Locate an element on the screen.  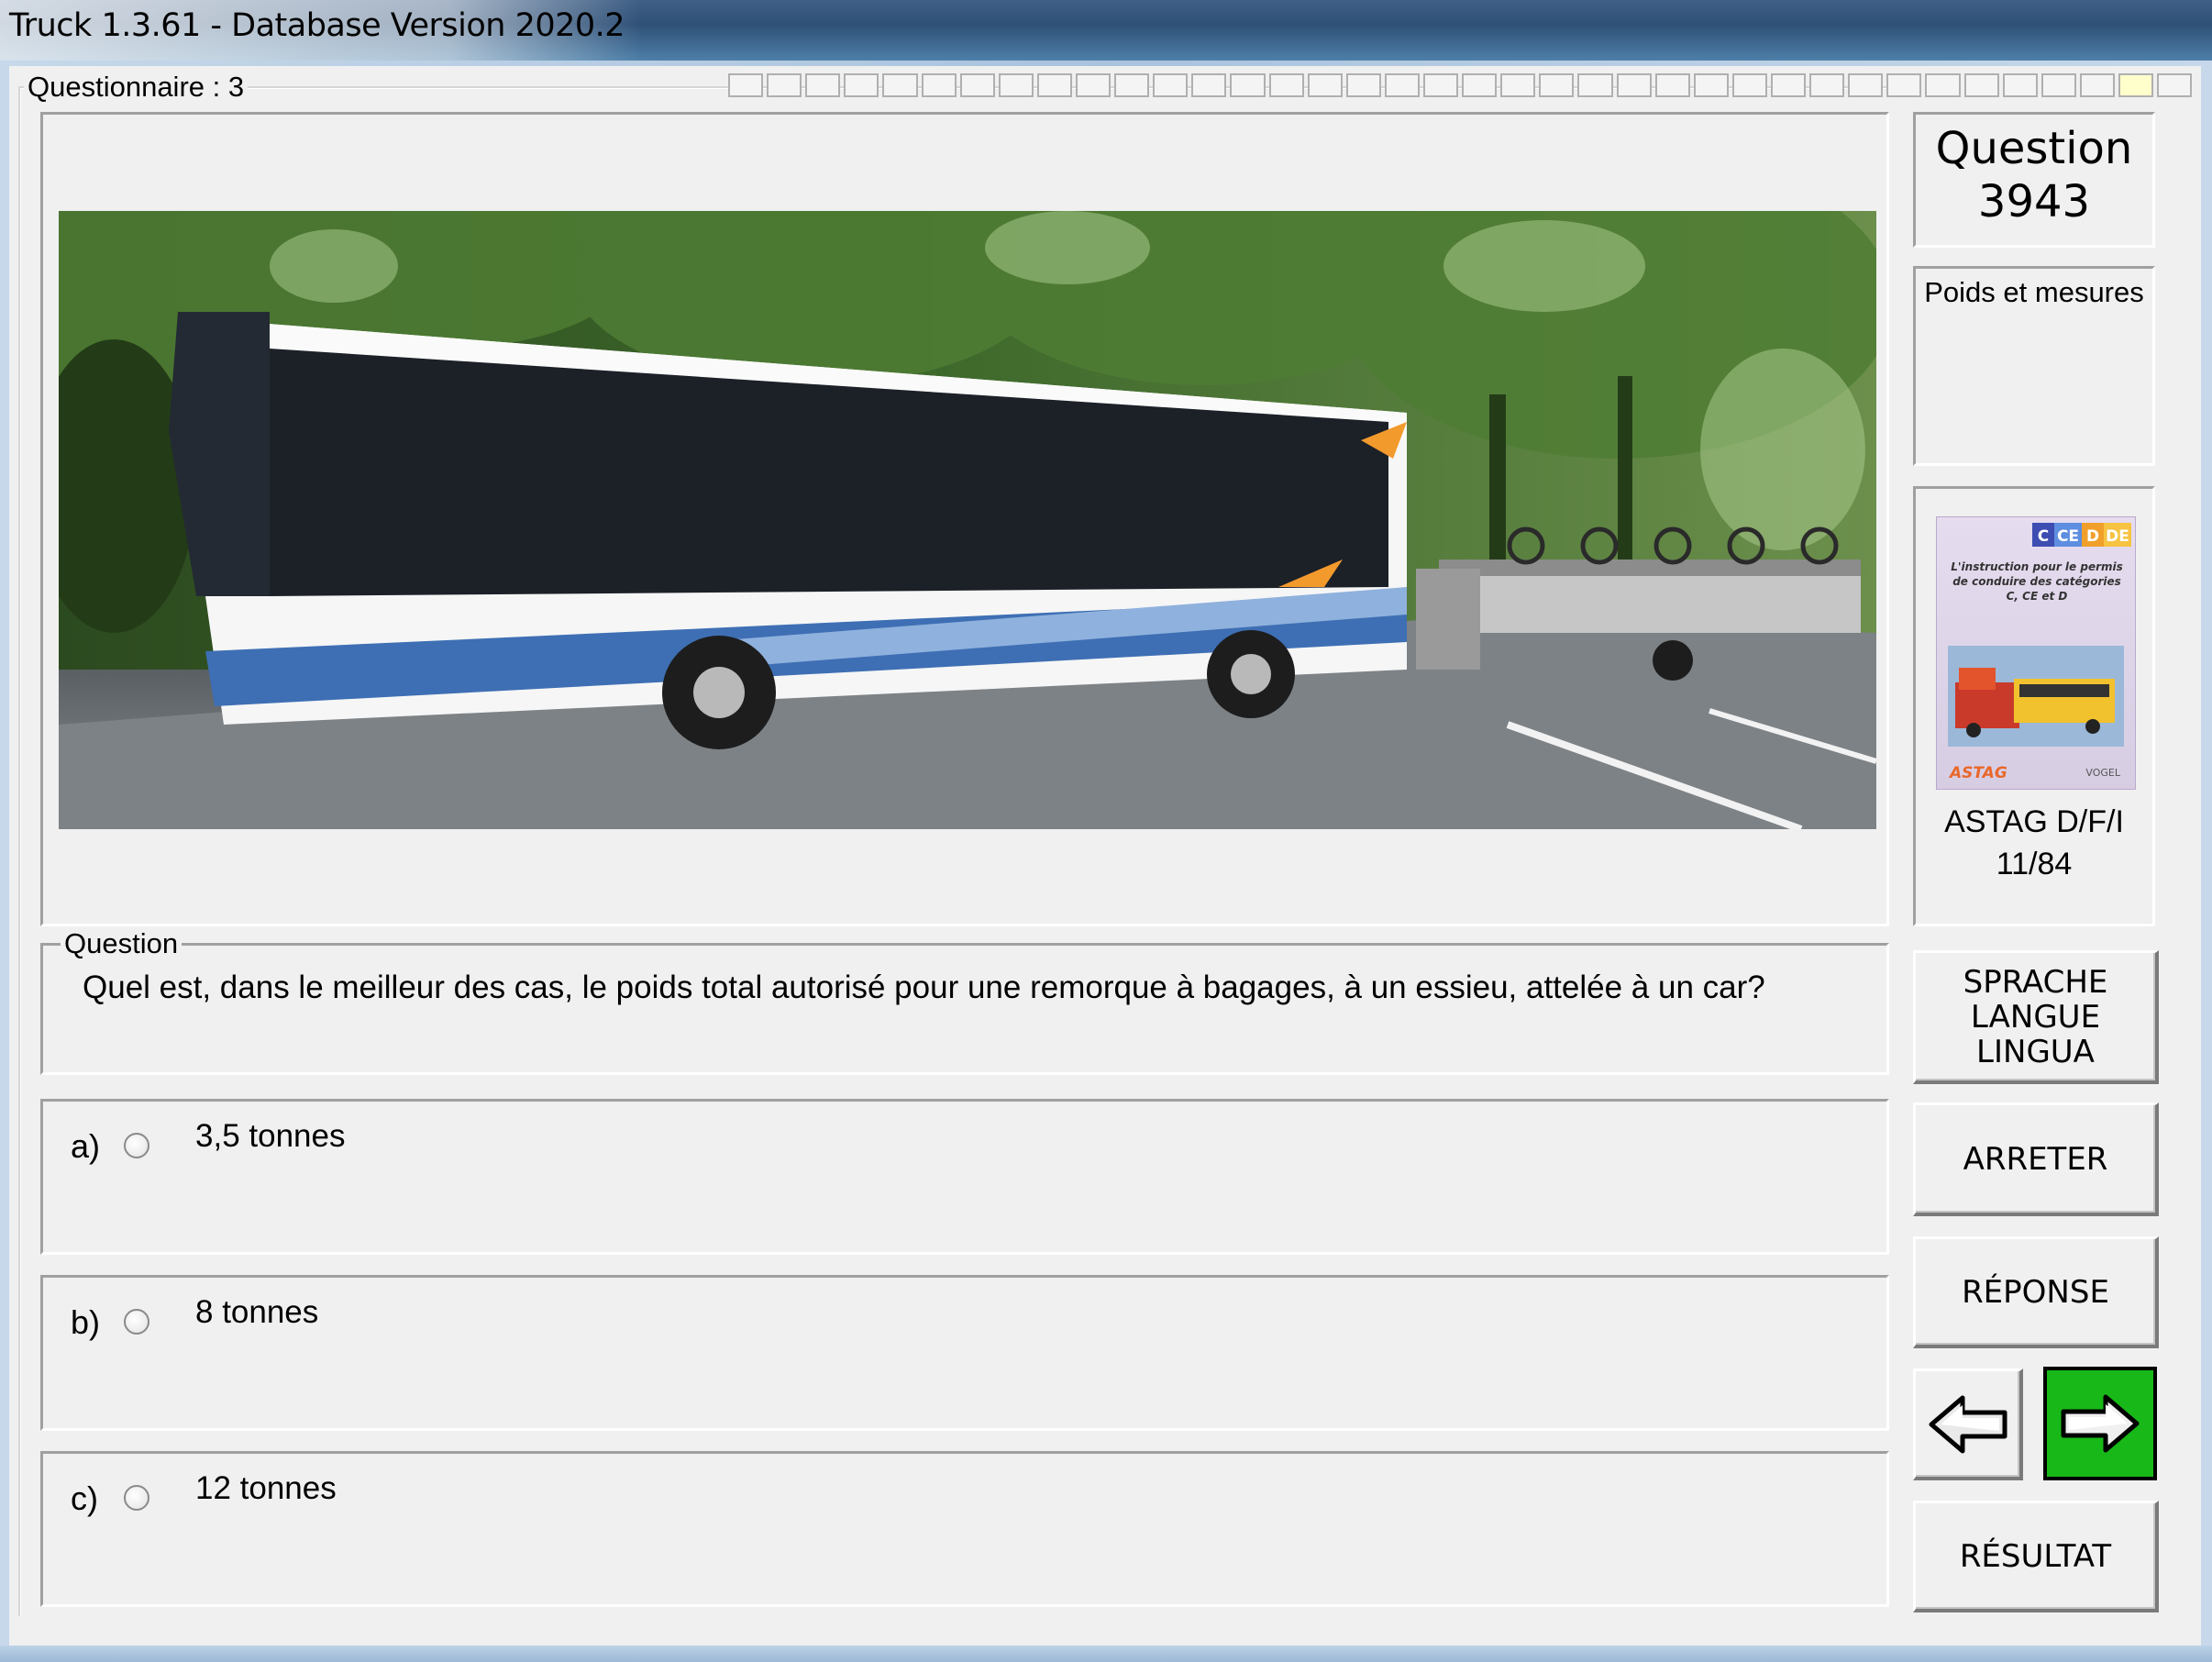
answer-letter: a) is located at coordinates (86, 1146).